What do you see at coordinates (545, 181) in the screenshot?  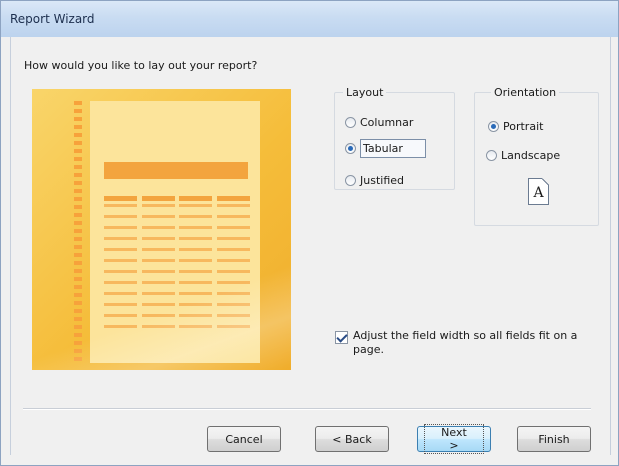 I see `page-fold` at bounding box center [545, 181].